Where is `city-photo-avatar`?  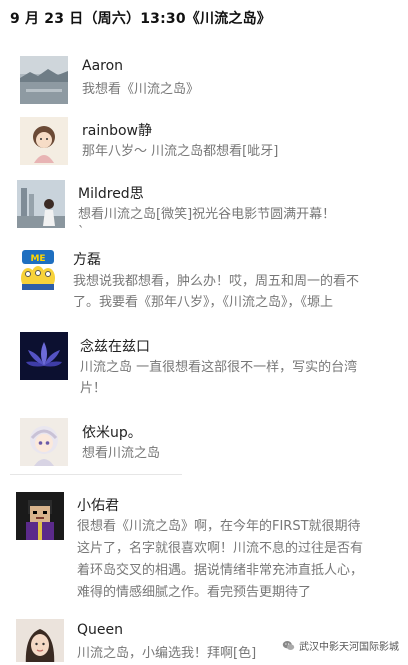 city-photo-avatar is located at coordinates (41, 204).